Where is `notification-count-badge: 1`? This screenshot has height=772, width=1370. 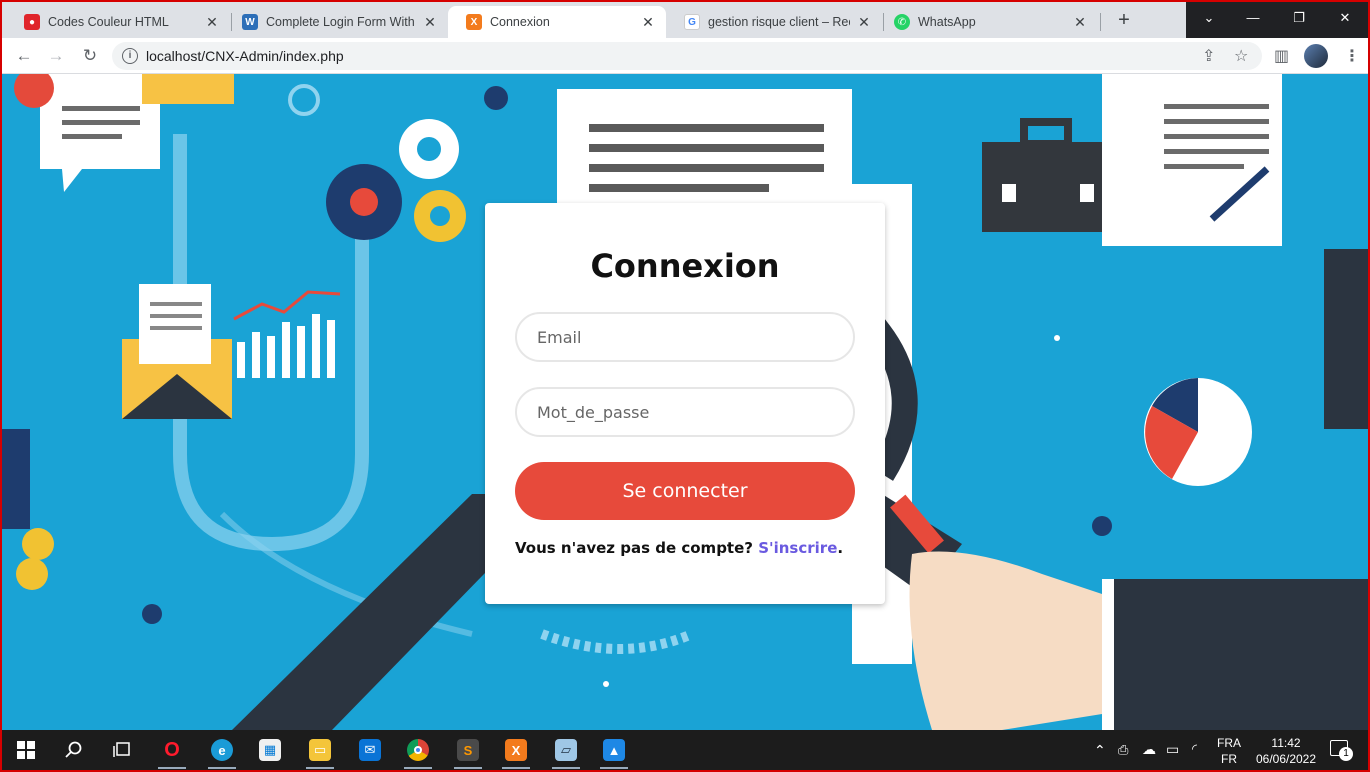
notification-count-badge: 1 is located at coordinates (1346, 754).